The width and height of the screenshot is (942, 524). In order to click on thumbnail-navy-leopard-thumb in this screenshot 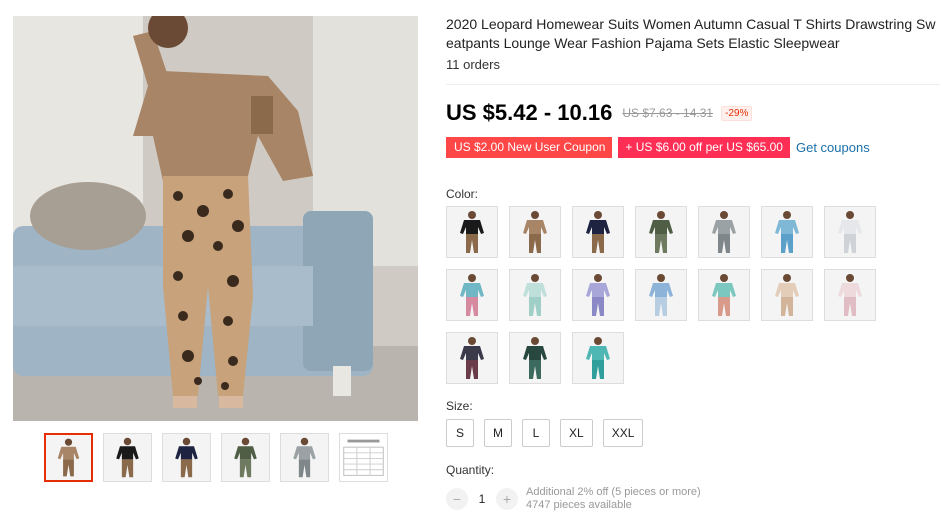, I will do `click(186, 457)`.